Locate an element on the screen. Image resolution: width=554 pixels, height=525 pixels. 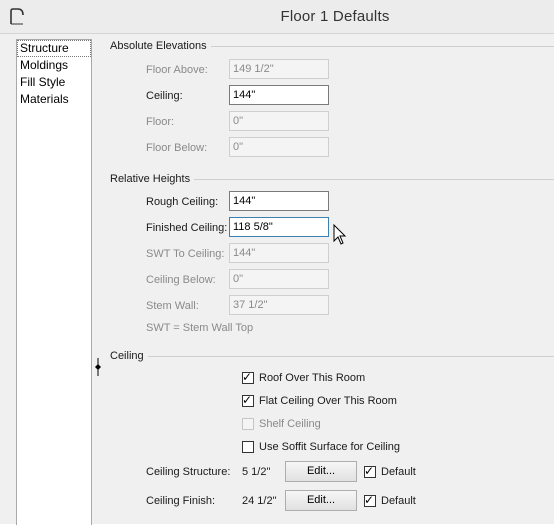
swt-note: SWT = Stem Wall Top is located at coordinates (200, 328).